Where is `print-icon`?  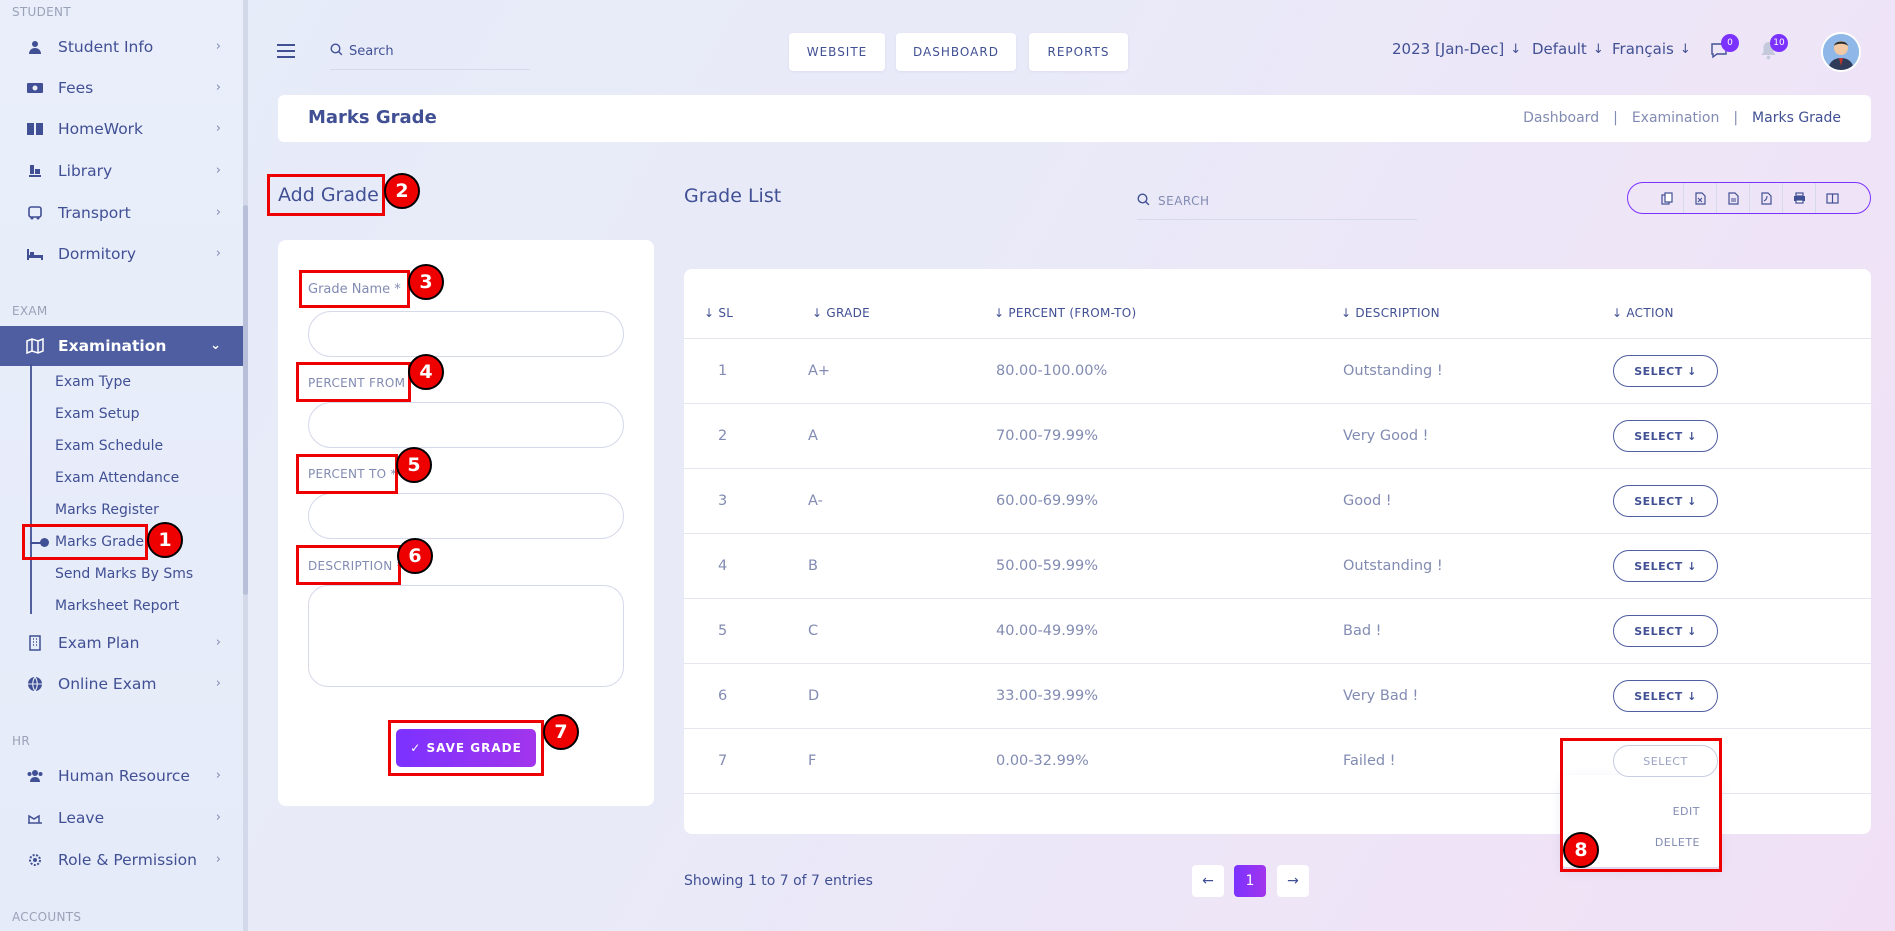
print-icon is located at coordinates (1798, 198).